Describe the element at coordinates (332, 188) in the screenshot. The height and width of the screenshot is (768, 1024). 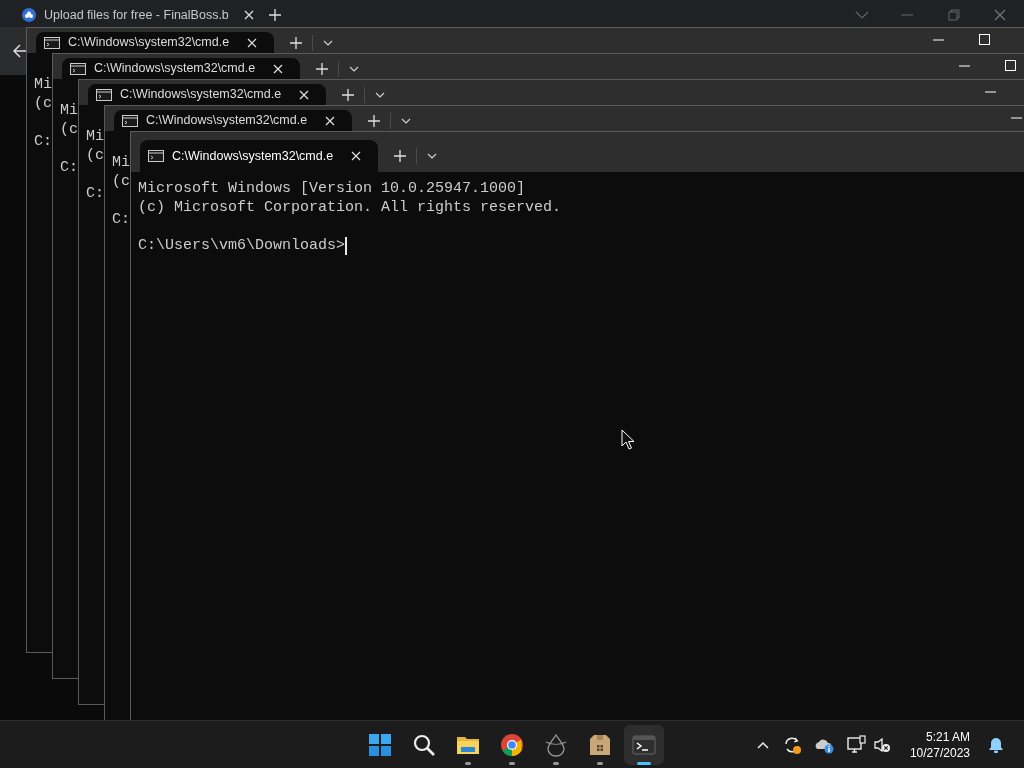
I see `console-line: Microsoft Windows [Version 10.0.25947.1000]` at that location.